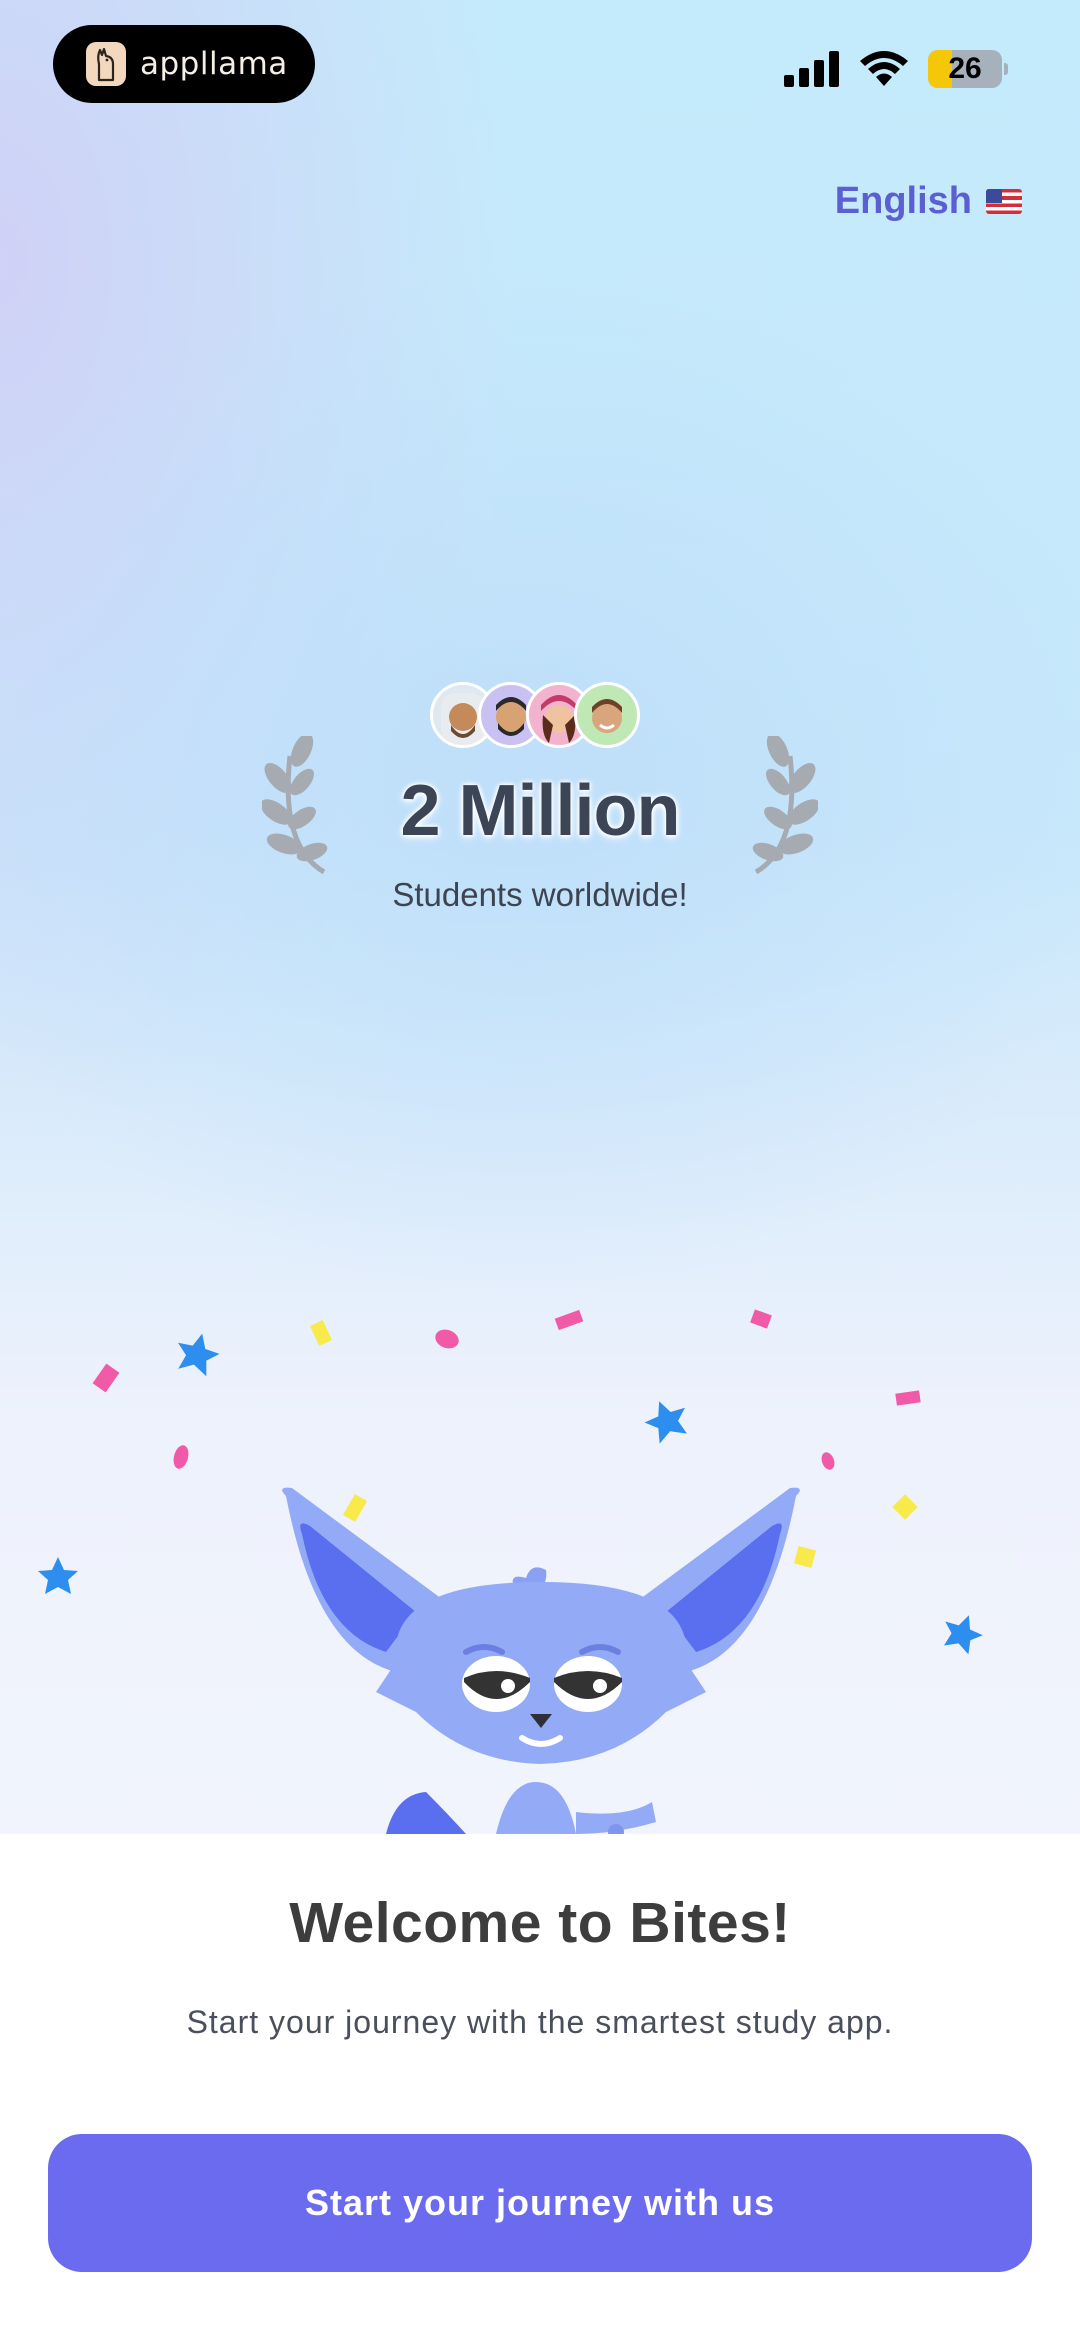  I want to click on avatar, so click(607, 715).